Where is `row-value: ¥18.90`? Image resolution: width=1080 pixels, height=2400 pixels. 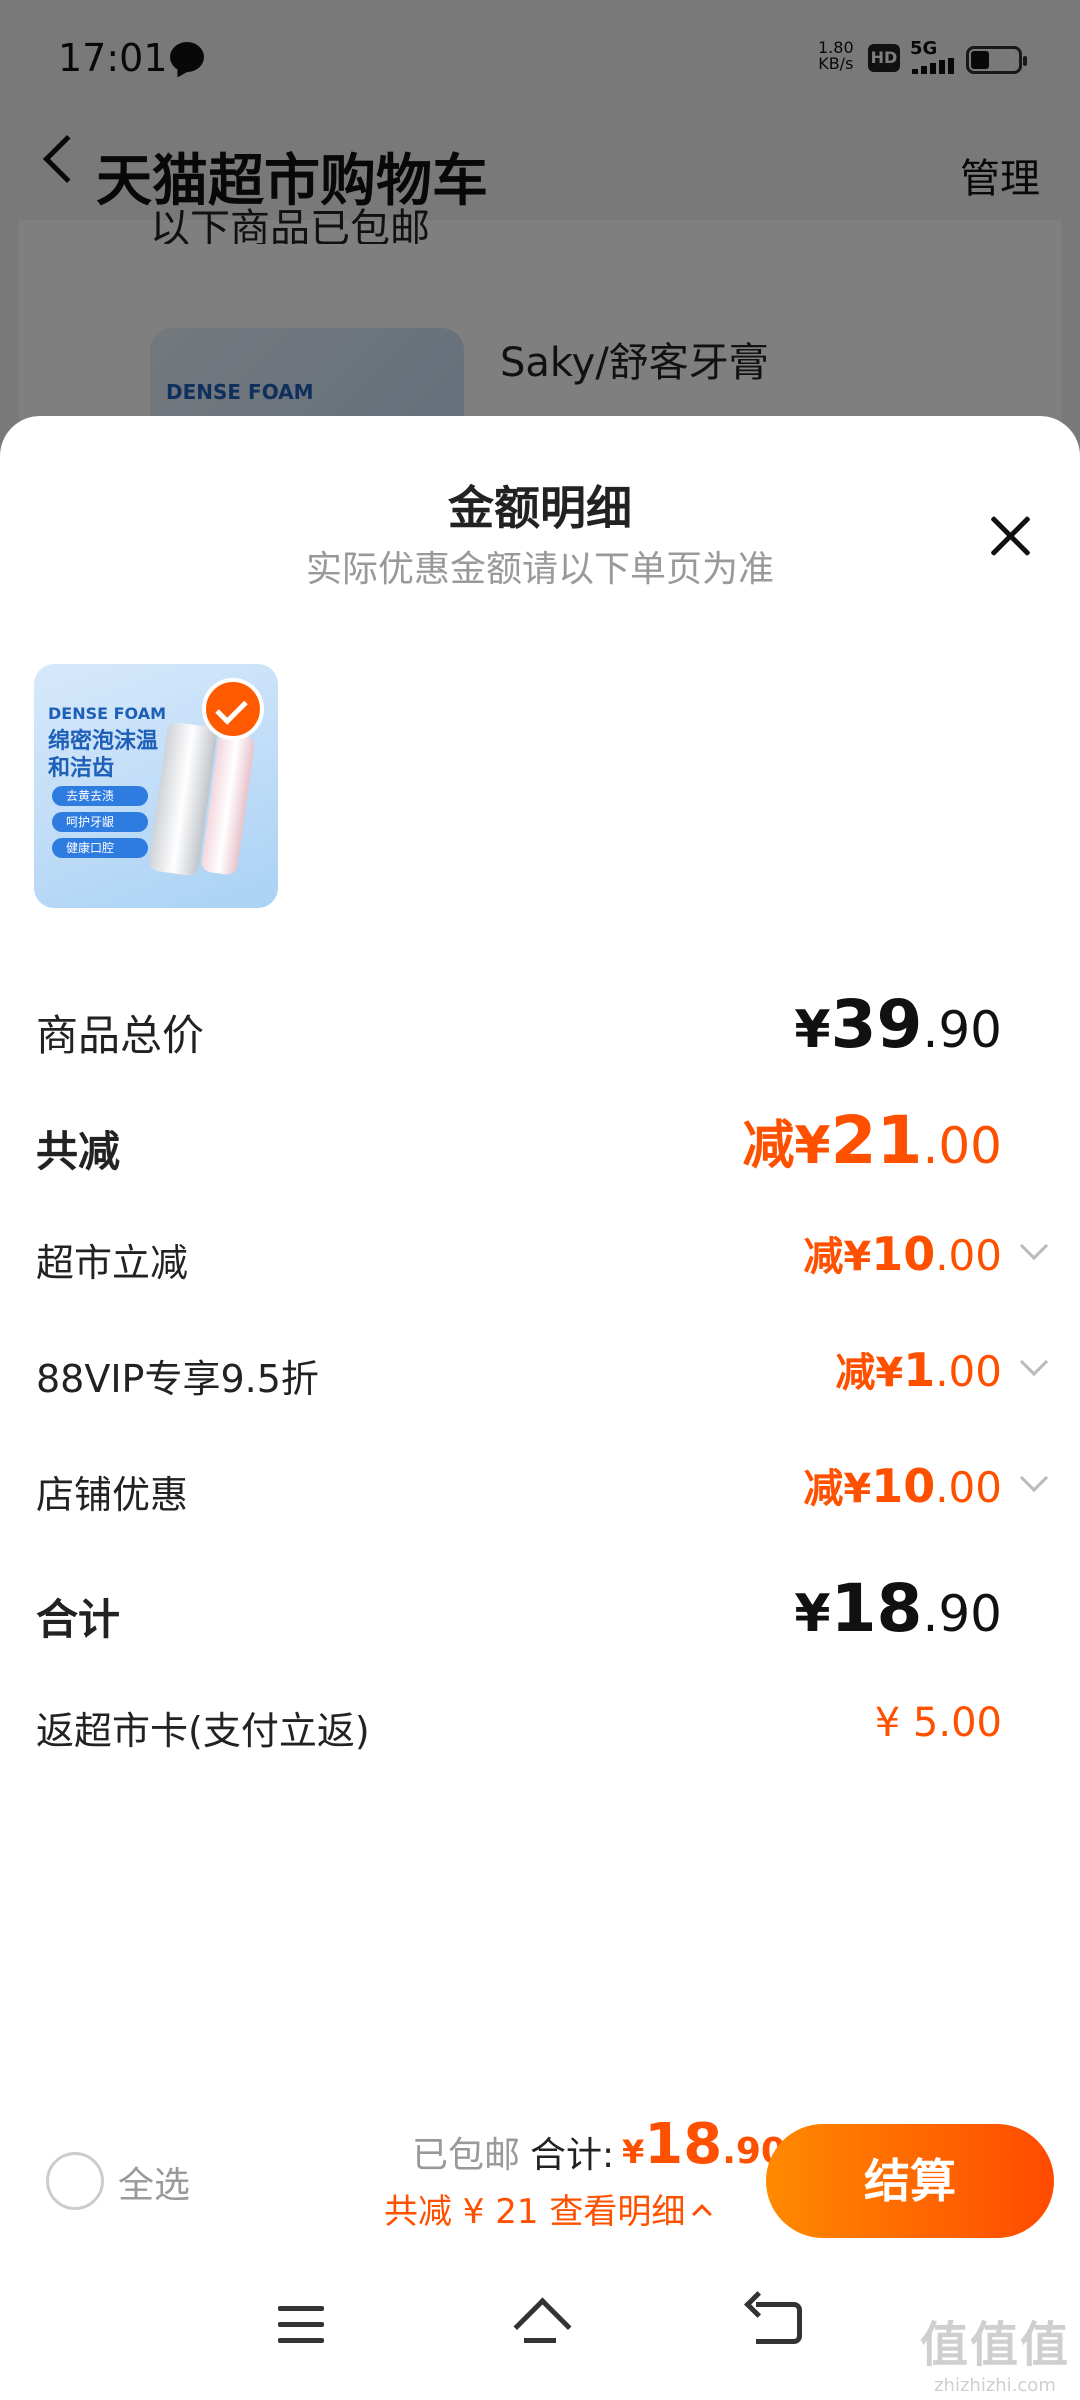 row-value: ¥18.90 is located at coordinates (898, 1608).